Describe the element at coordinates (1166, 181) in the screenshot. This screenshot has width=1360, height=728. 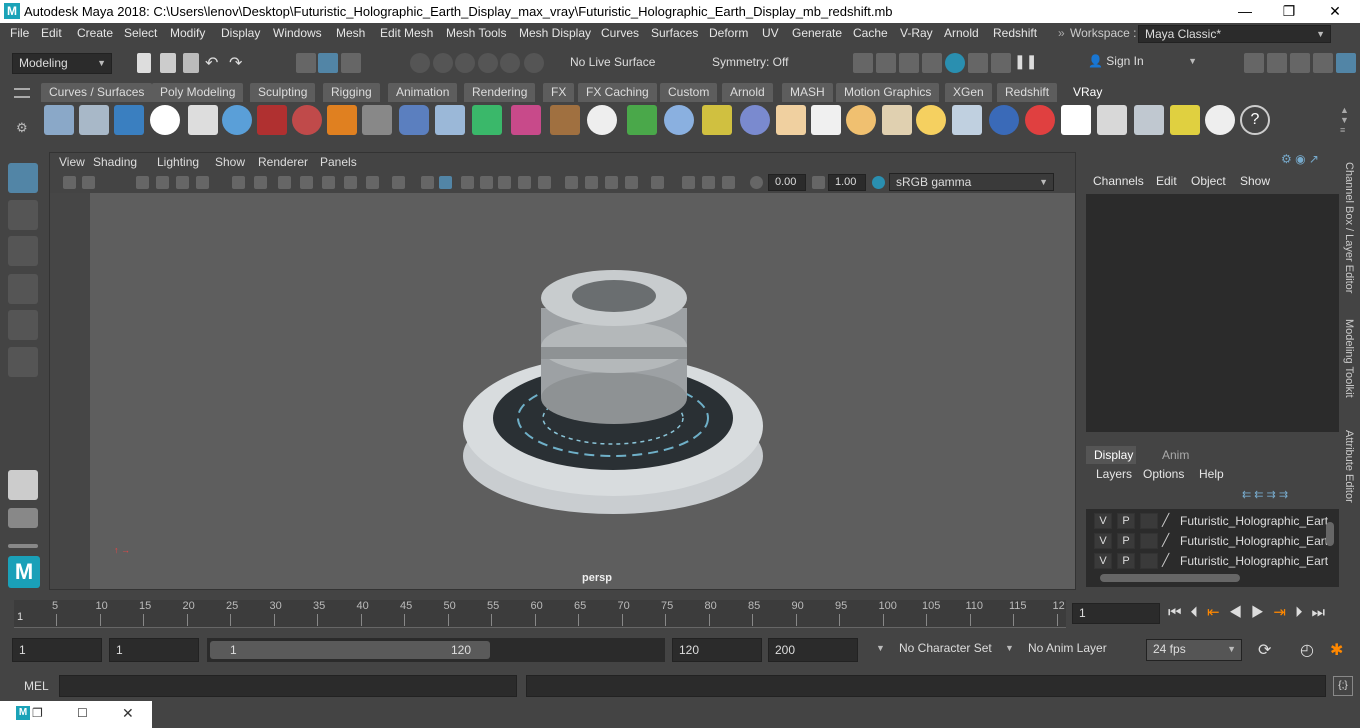
I see `channel-box-menu-edit: Edit` at that location.